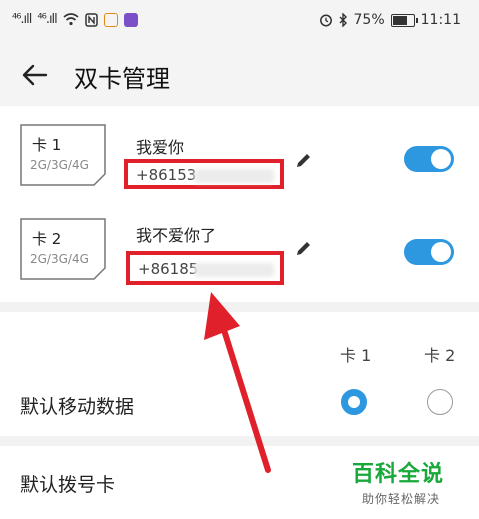 The image size is (479, 519). I want to click on app-notification-icon, so click(110, 19).